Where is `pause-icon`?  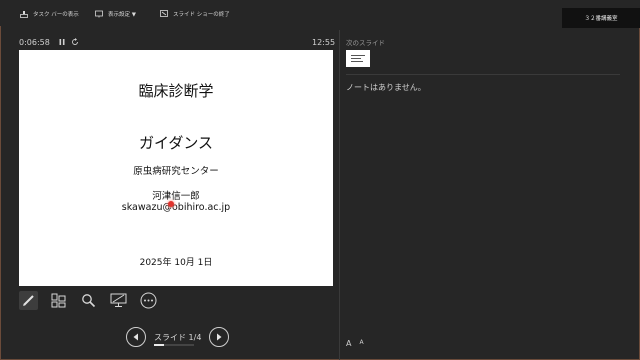
pause-icon is located at coordinates (62, 42).